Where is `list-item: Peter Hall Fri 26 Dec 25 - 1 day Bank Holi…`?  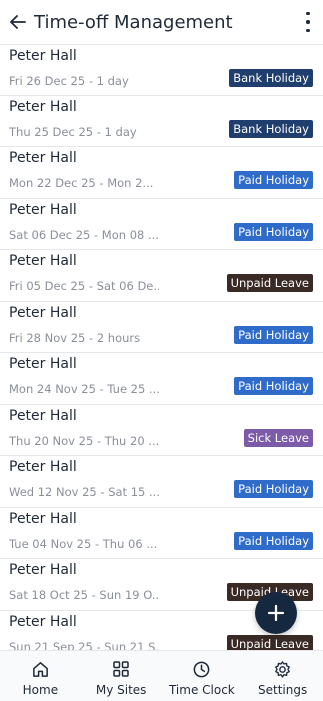 list-item: Peter Hall Fri 26 Dec 25 - 1 day Bank Holi… is located at coordinates (161, 70).